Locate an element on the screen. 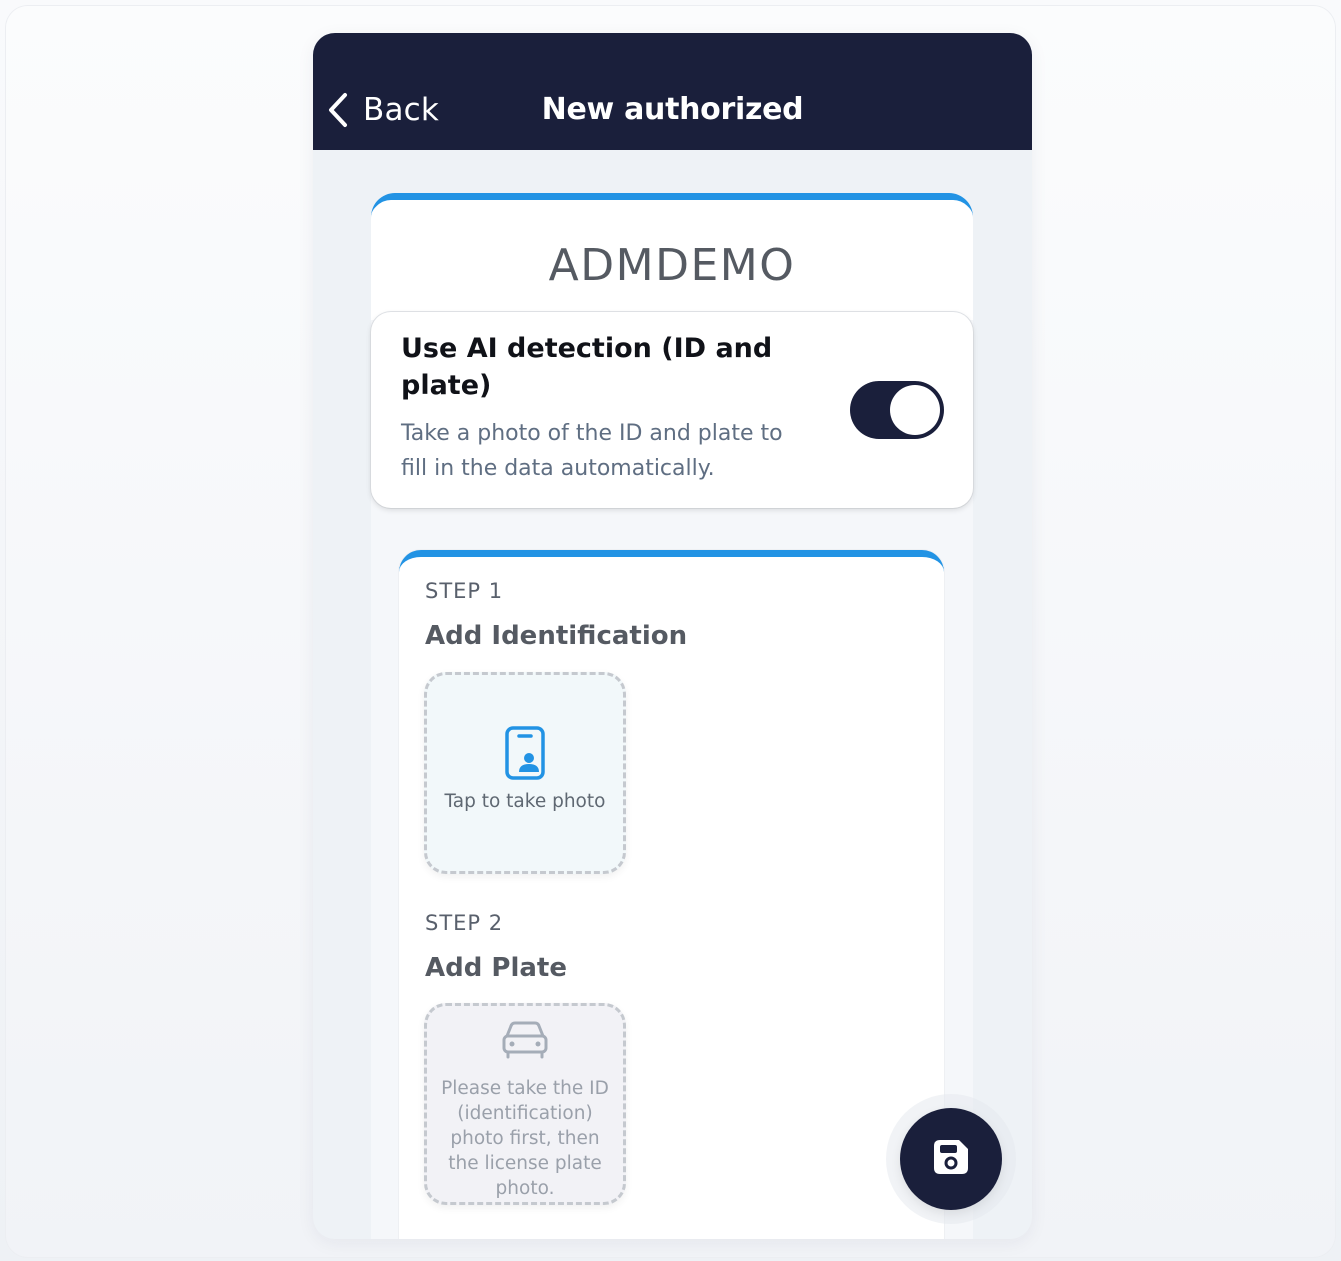 This screenshot has width=1341, height=1261. page-title: New authorized is located at coordinates (672, 109).